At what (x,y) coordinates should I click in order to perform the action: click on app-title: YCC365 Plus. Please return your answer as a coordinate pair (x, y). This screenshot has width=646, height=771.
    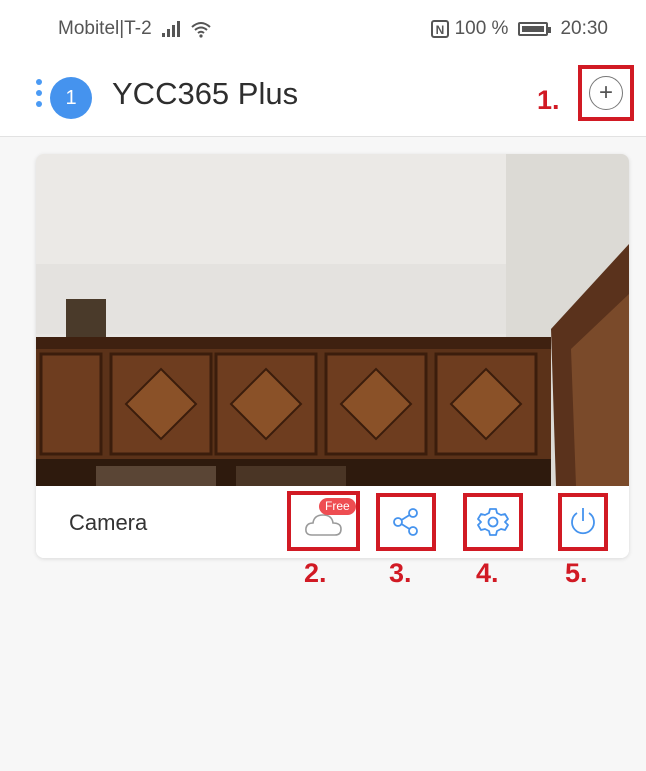
    Looking at the image, I should click on (205, 93).